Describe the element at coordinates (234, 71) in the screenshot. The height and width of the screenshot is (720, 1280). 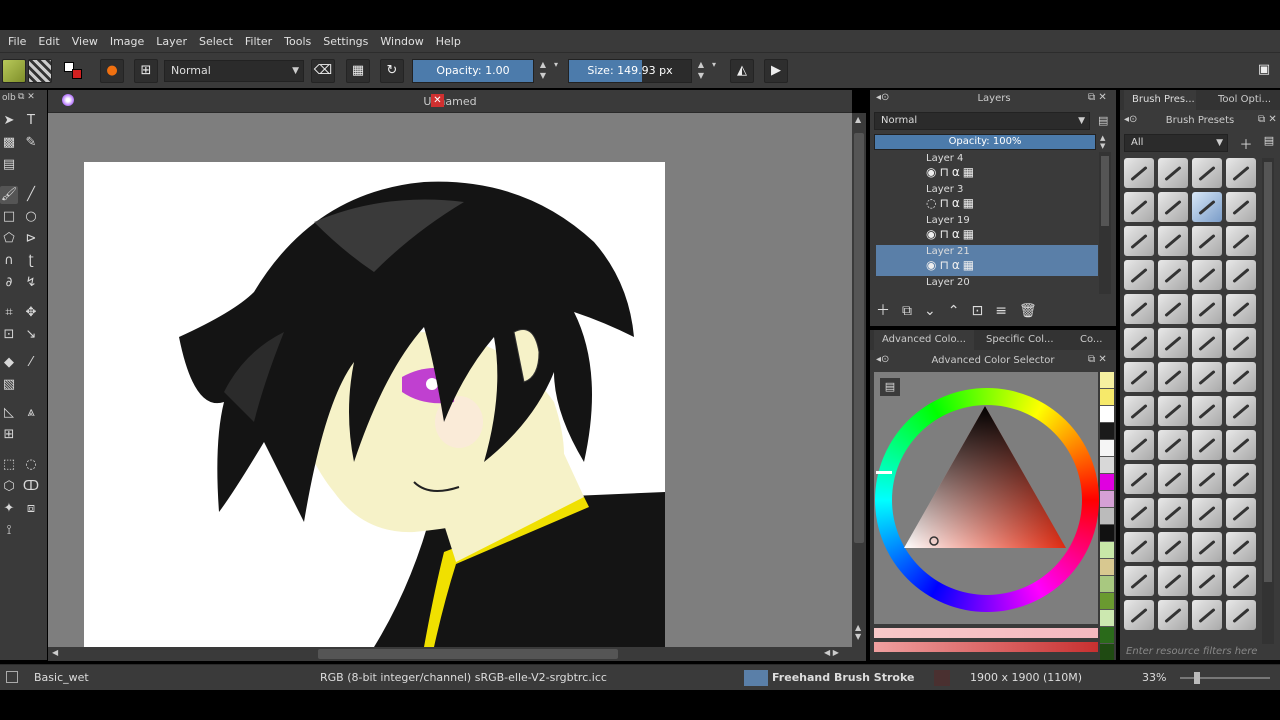
I see `blend-mode-select: Normal ▼` at that location.